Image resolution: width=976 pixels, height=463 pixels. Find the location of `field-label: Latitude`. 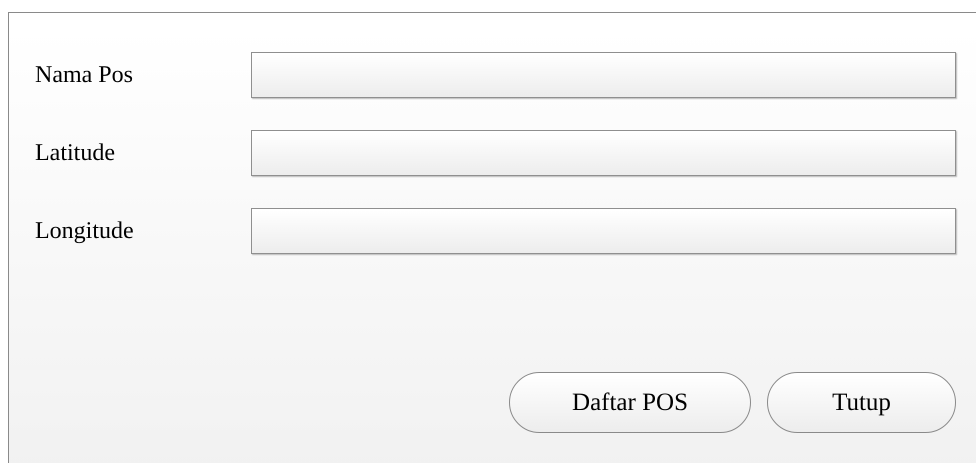

field-label: Latitude is located at coordinates (75, 153).